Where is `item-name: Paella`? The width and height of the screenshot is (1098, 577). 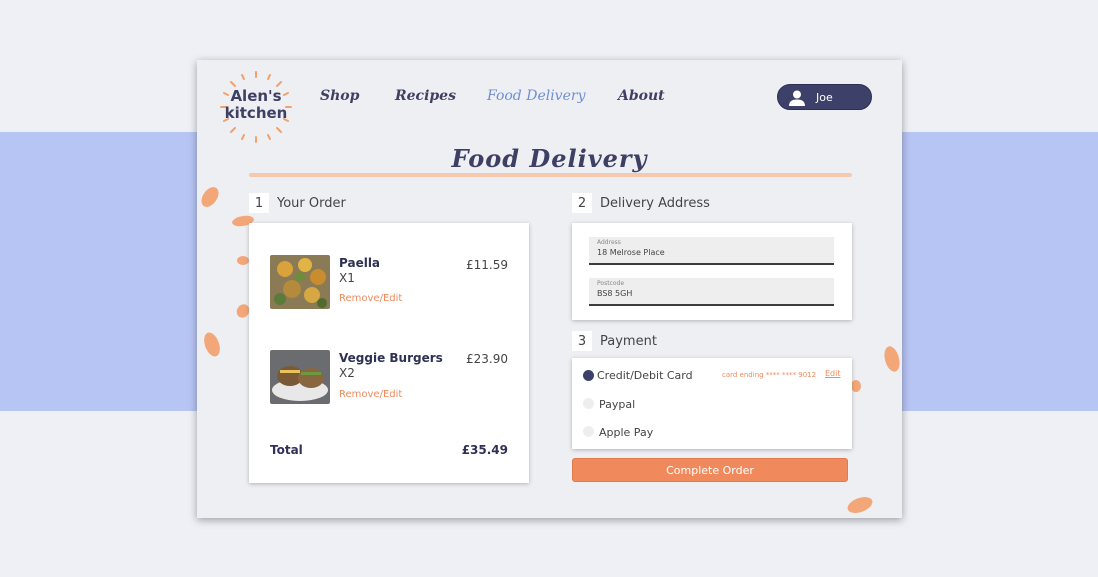
item-name: Paella is located at coordinates (360, 263).